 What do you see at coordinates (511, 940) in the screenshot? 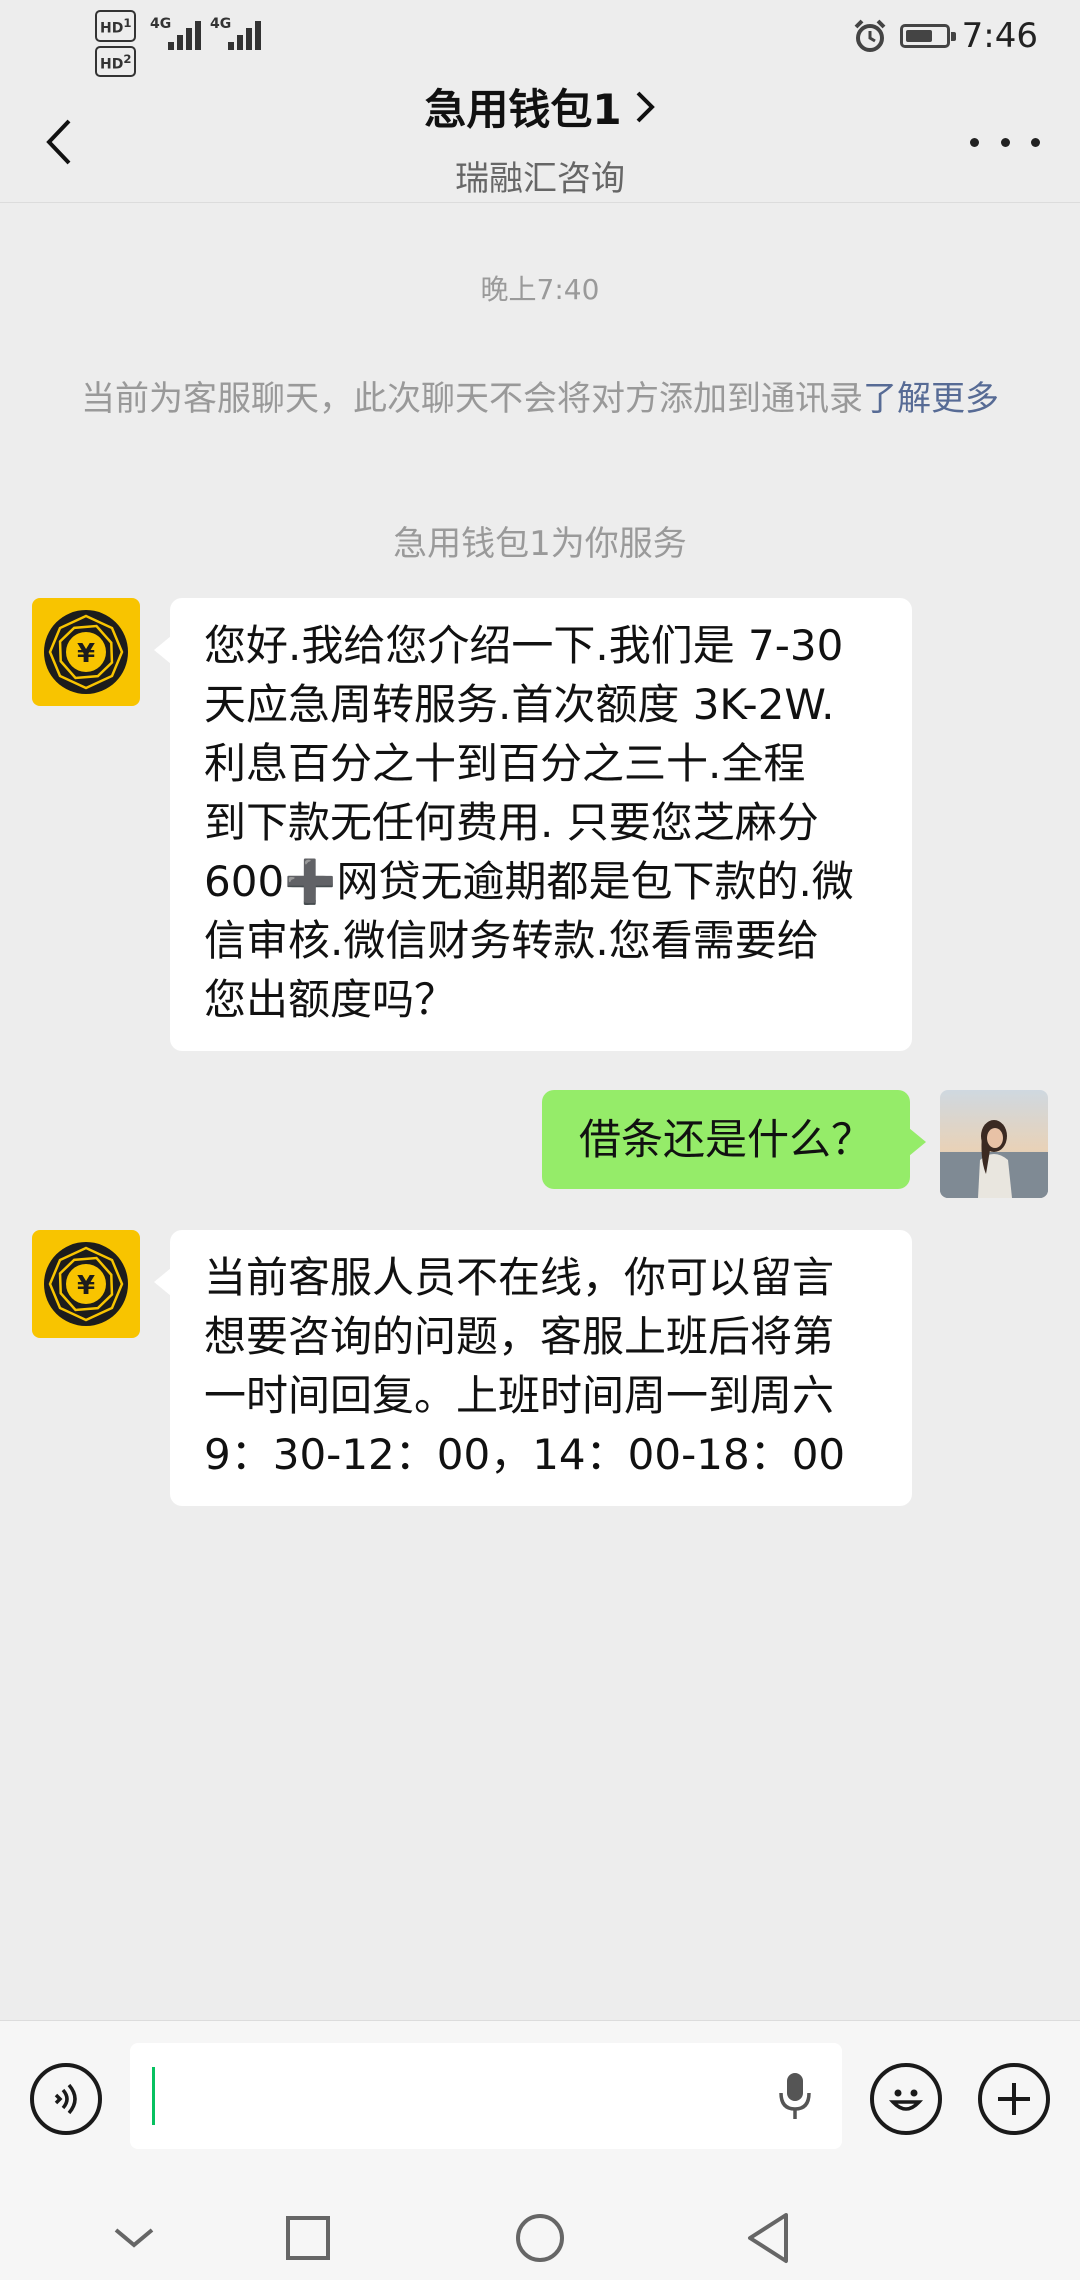
I see `message-line: 信审核.微信财务转款.您看需要给` at bounding box center [511, 940].